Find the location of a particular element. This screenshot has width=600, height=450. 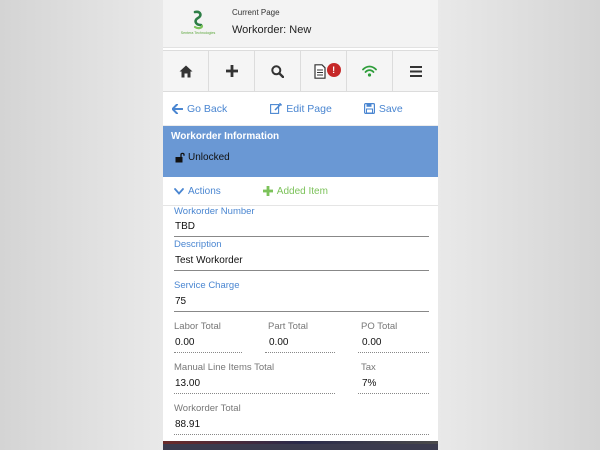

document-icon is located at coordinates (319, 71).